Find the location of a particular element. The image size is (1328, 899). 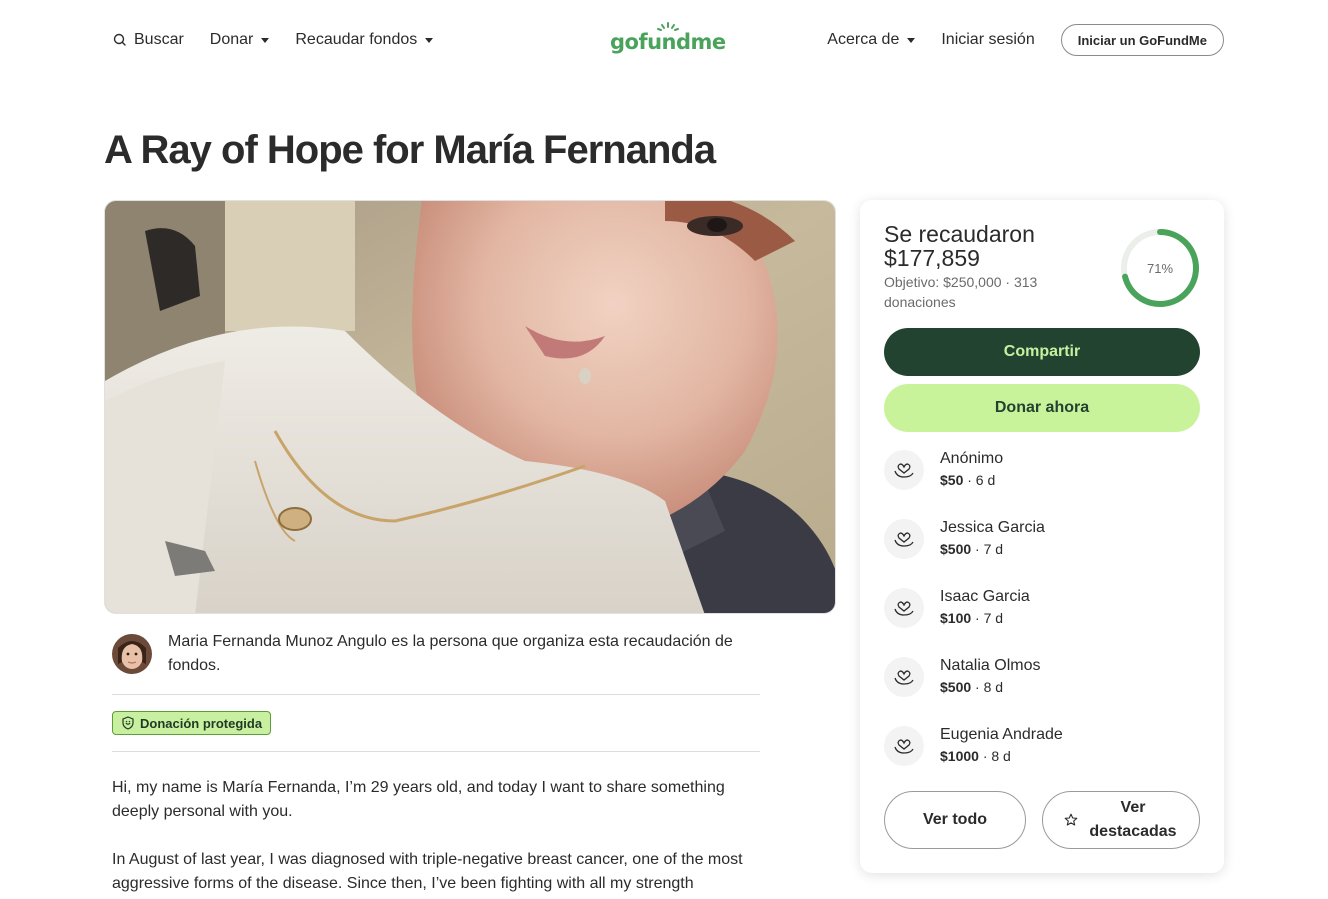

donor-name: Eugenia Andrade is located at coordinates (1001, 734).